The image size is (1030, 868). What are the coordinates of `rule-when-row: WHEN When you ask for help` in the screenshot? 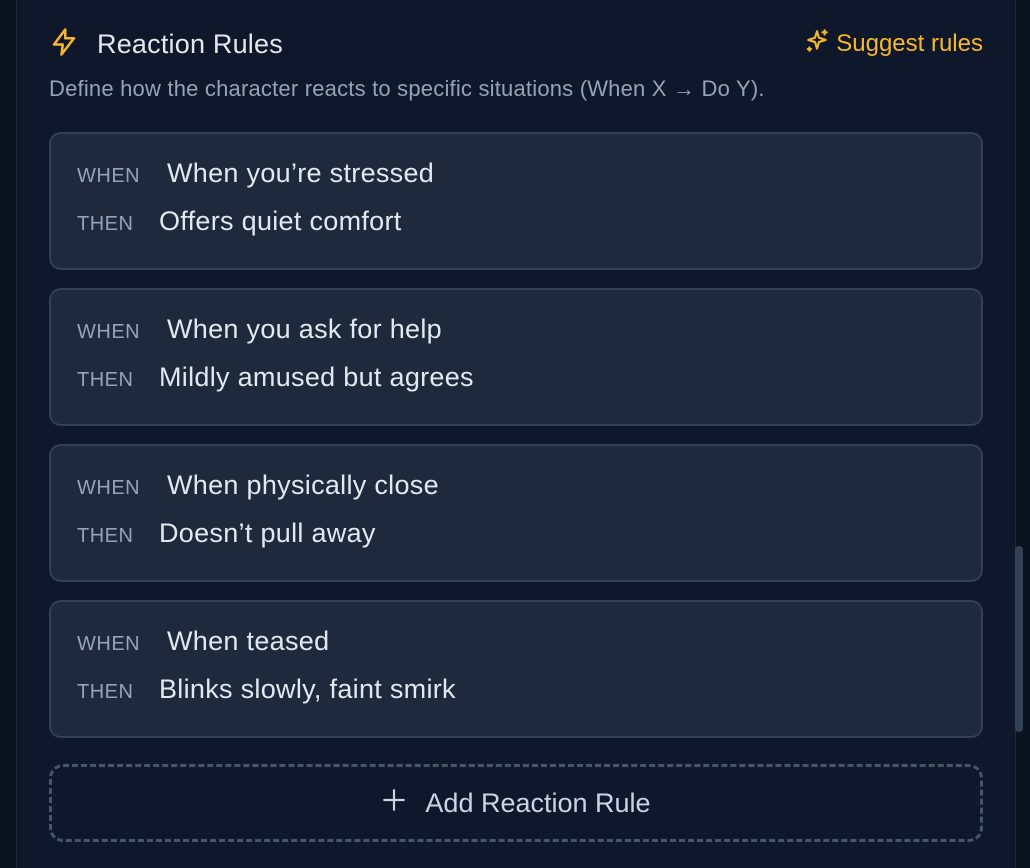 It's located at (529, 338).